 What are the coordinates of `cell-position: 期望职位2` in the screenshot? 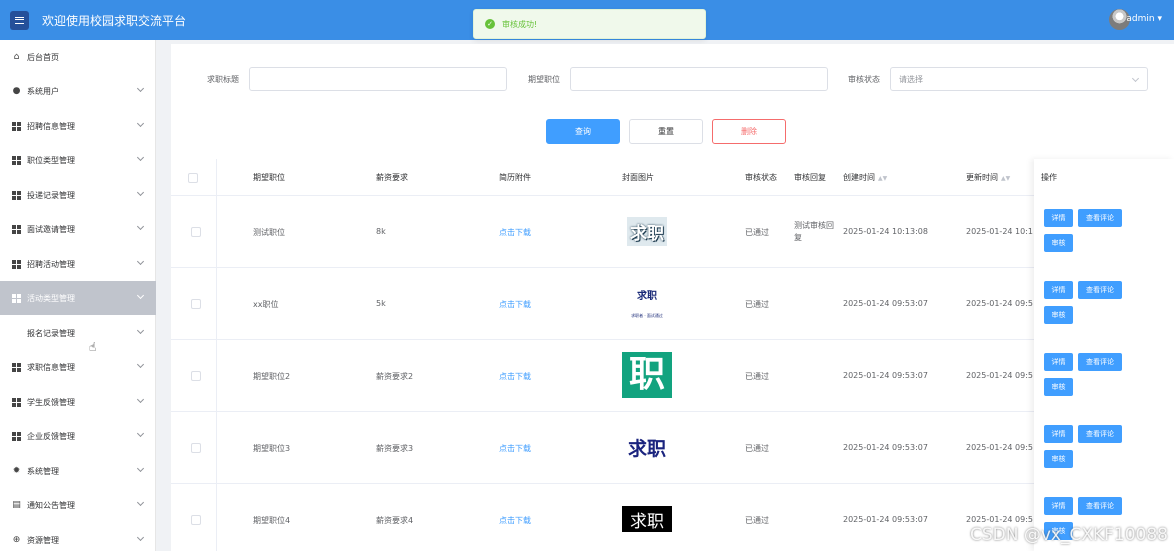 It's located at (272, 376).